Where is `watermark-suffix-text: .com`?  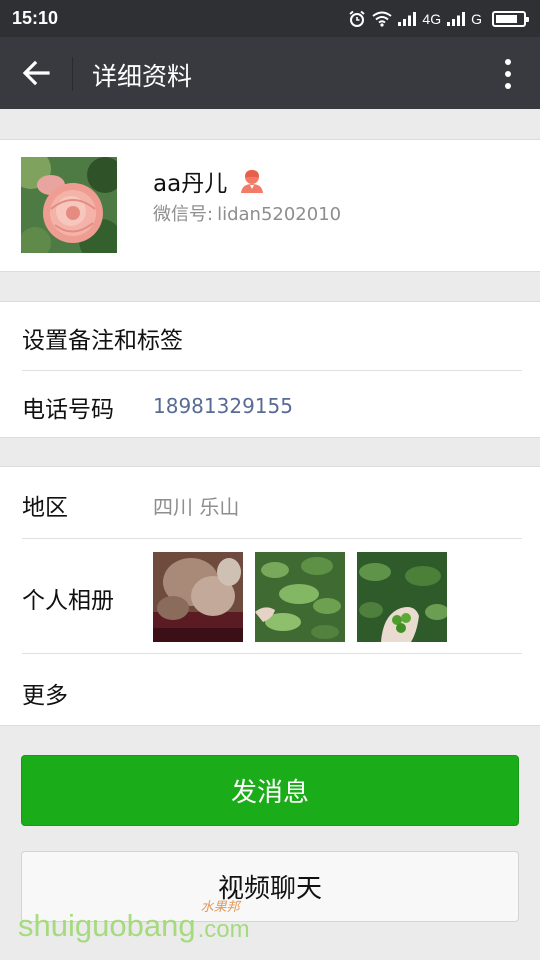
watermark-suffix-text: .com is located at coordinates (223, 929).